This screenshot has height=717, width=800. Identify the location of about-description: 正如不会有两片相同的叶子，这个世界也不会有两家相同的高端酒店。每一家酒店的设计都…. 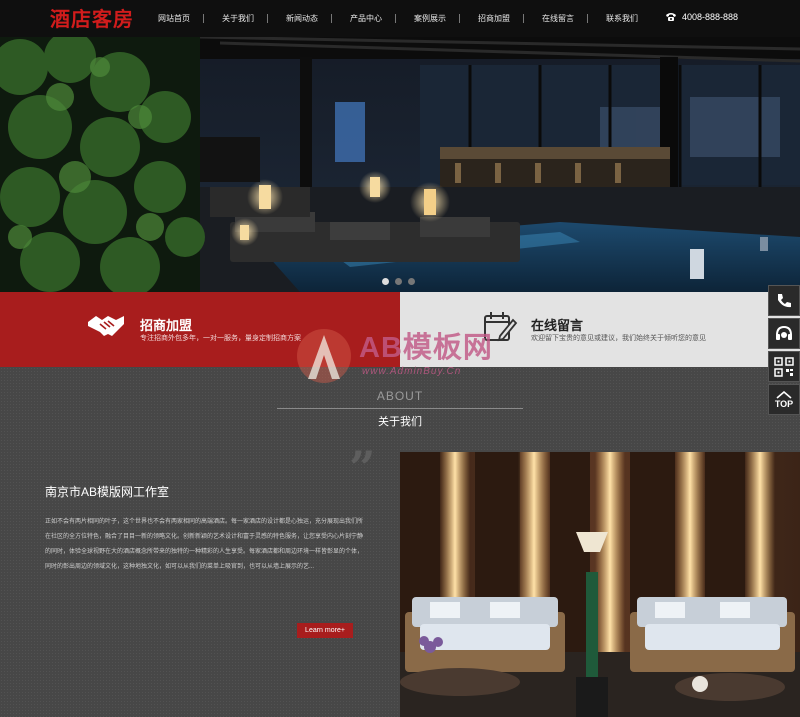
(204, 544).